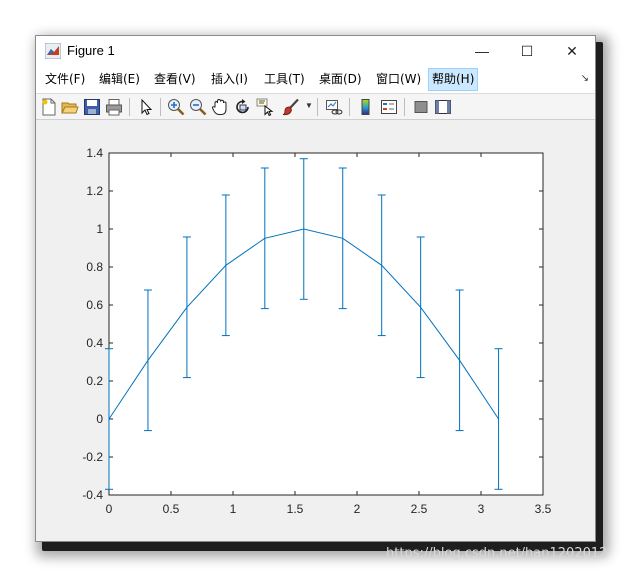 This screenshot has height=577, width=632. What do you see at coordinates (453, 79) in the screenshot?
I see `menu-help: 帮助(H)` at bounding box center [453, 79].